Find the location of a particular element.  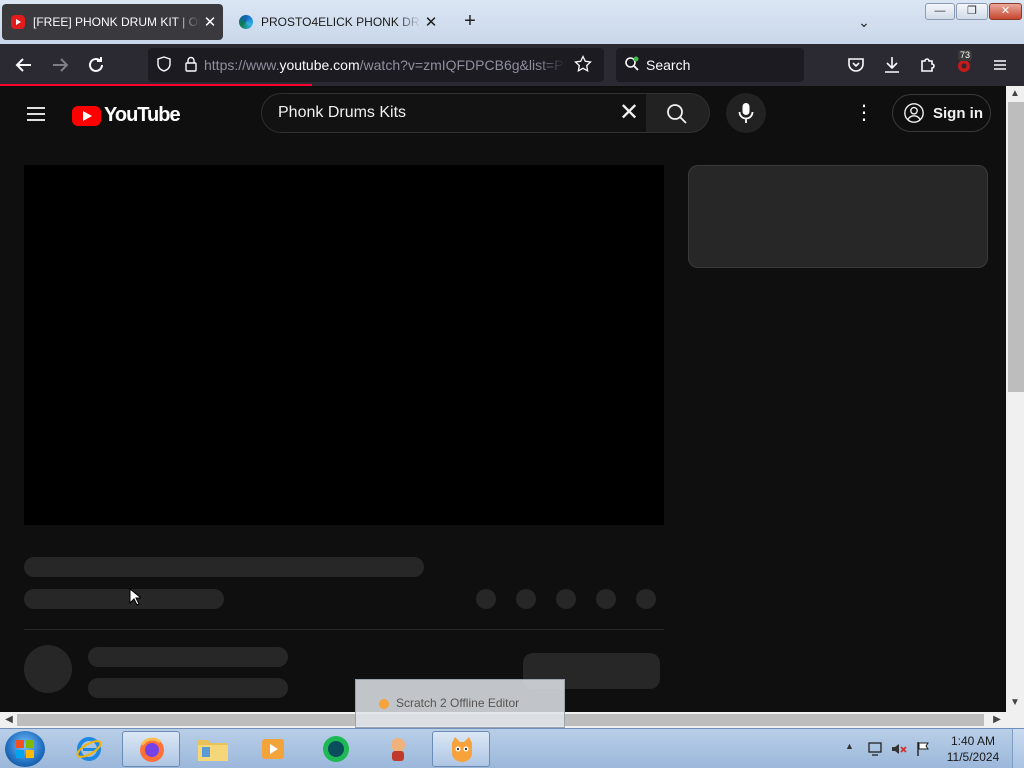

tab-prosto4elick-phonk: PROSTO4ELICK PHONK DRUM KIT ✕ is located at coordinates (337, 22).